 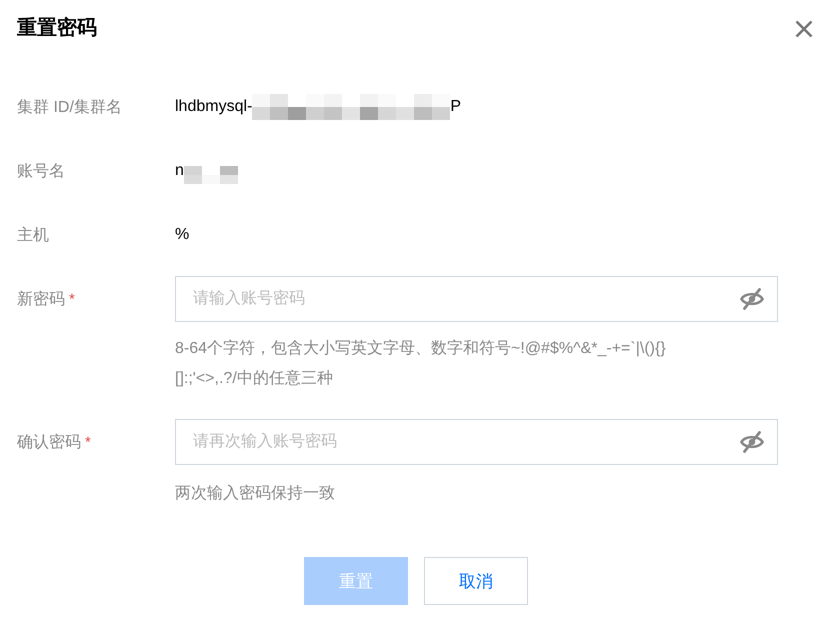 I want to click on field-label: 集群 ID/集群名, so click(x=69, y=108).